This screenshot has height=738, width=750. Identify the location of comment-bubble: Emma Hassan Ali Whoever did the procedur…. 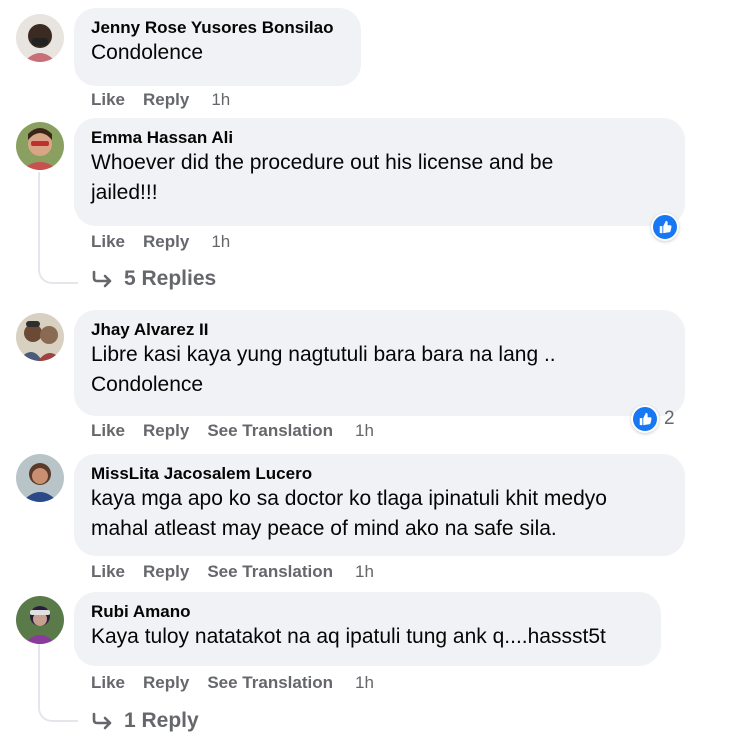
(379, 172).